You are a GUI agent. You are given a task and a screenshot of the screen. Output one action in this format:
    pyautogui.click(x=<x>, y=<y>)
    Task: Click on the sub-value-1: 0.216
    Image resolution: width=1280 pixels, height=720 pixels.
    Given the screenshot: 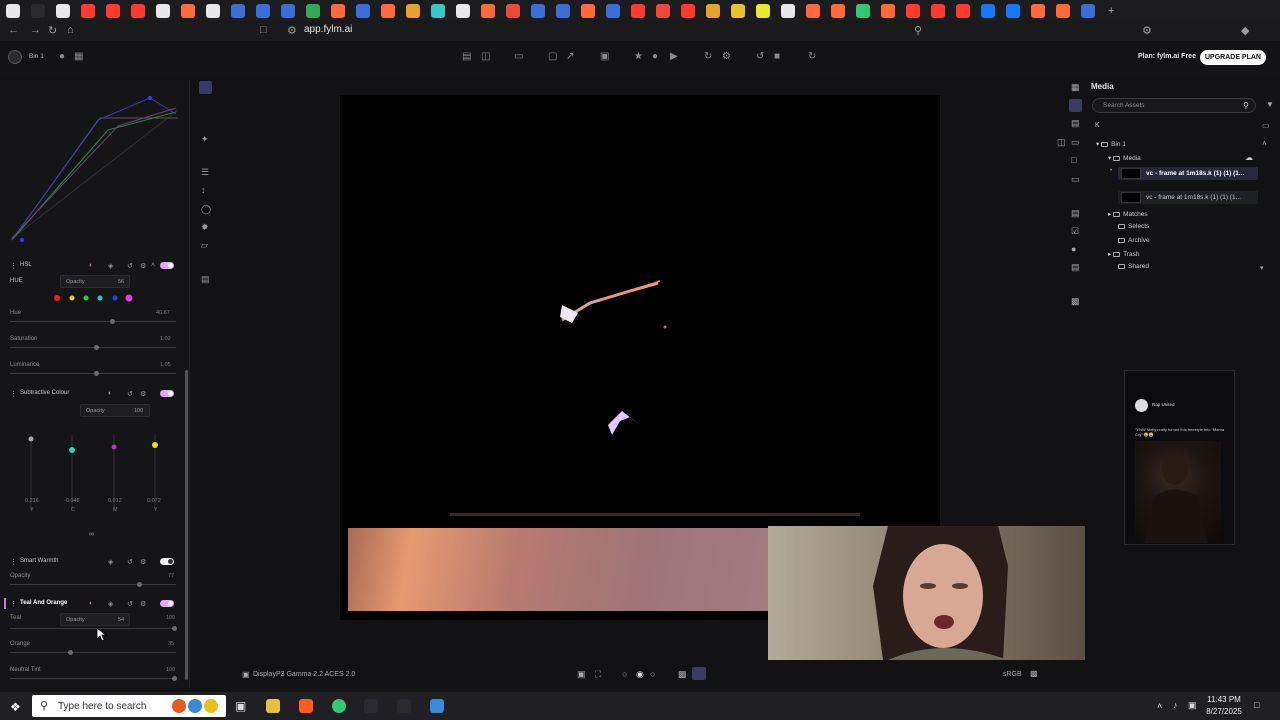 What is the action you would take?
    pyautogui.click(x=32, y=501)
    